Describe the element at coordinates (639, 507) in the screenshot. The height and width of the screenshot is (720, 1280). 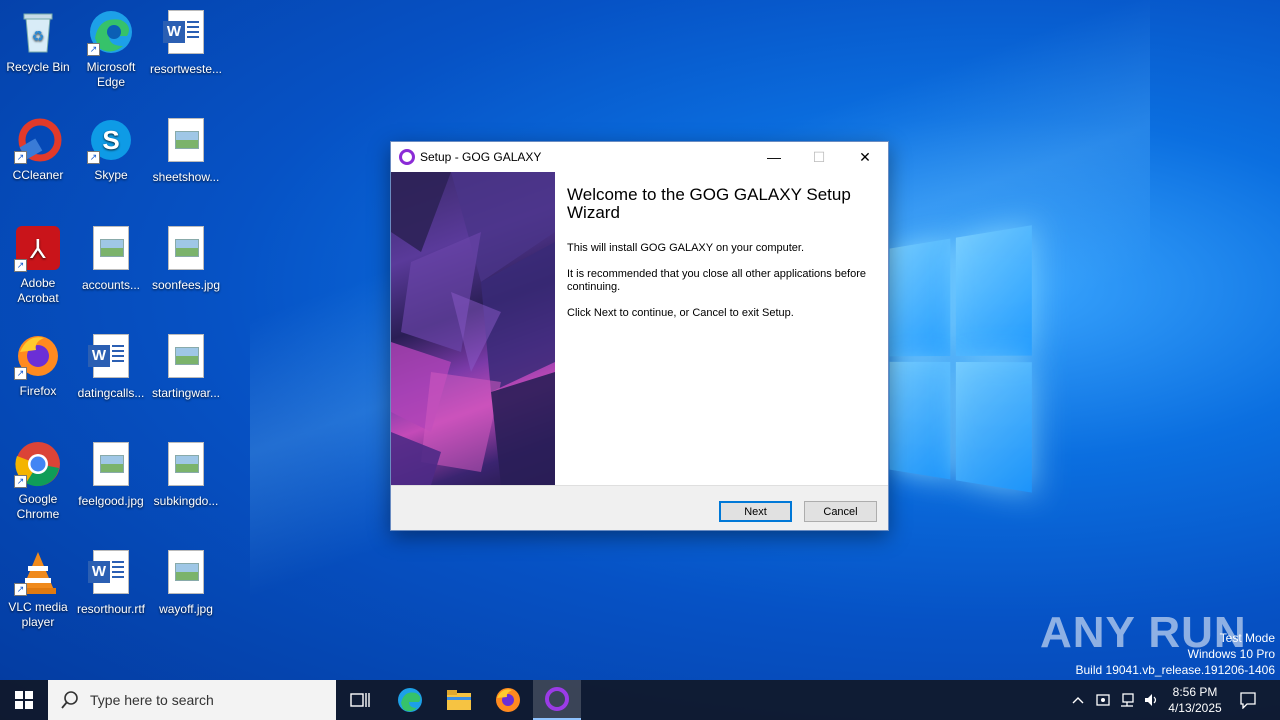
I see `wizard-footer: Next Cancel` at that location.